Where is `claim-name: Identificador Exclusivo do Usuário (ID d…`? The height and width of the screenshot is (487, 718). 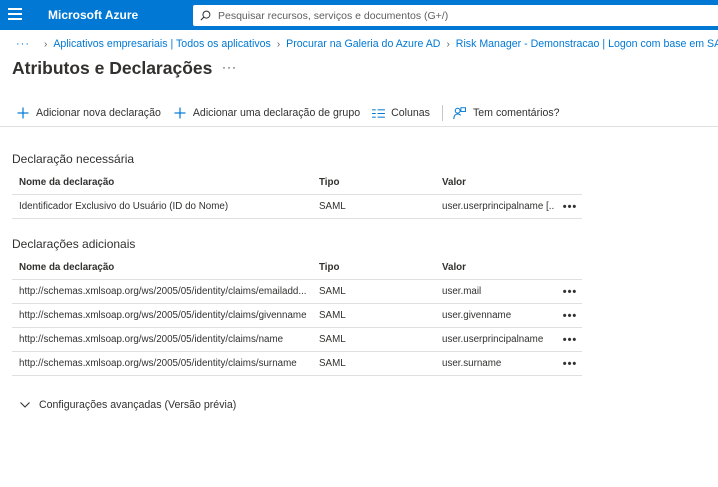
claim-name: Identificador Exclusivo do Usuário (ID d… is located at coordinates (124, 206).